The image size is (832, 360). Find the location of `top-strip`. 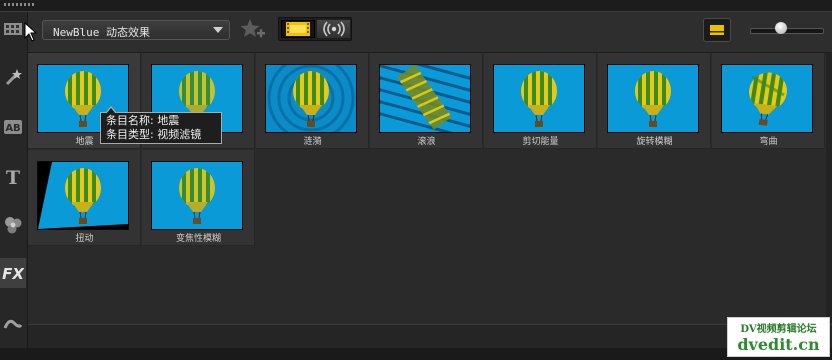

top-strip is located at coordinates (416, 6).